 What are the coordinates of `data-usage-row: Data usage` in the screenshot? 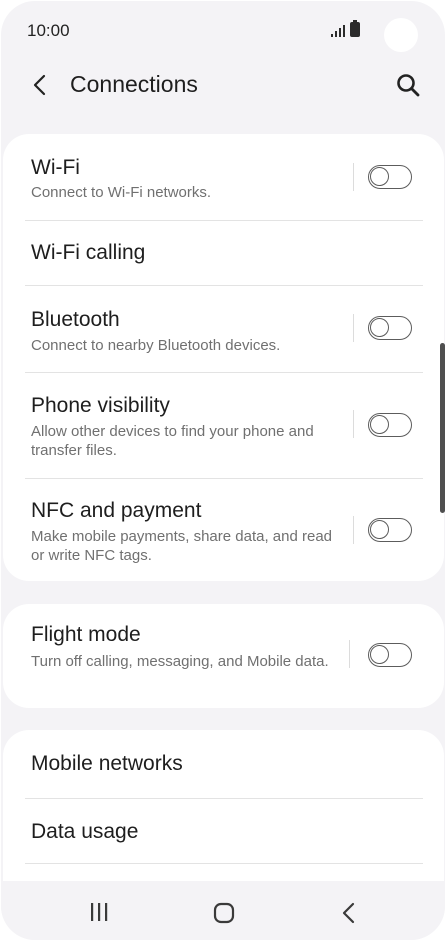 It's located at (223, 831).